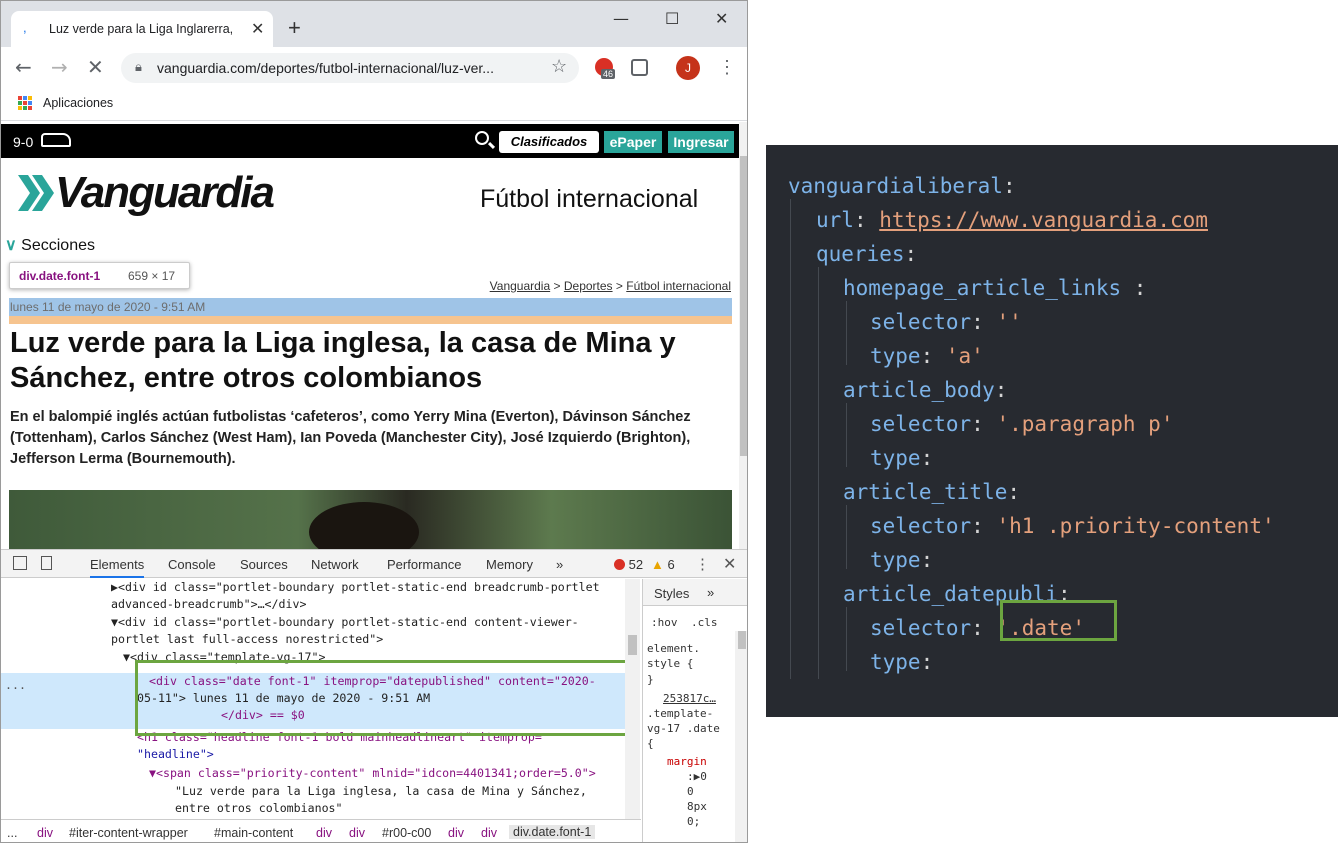 This screenshot has height=843, width=1338. I want to click on browser-menu-icon: ⋮, so click(727, 67).